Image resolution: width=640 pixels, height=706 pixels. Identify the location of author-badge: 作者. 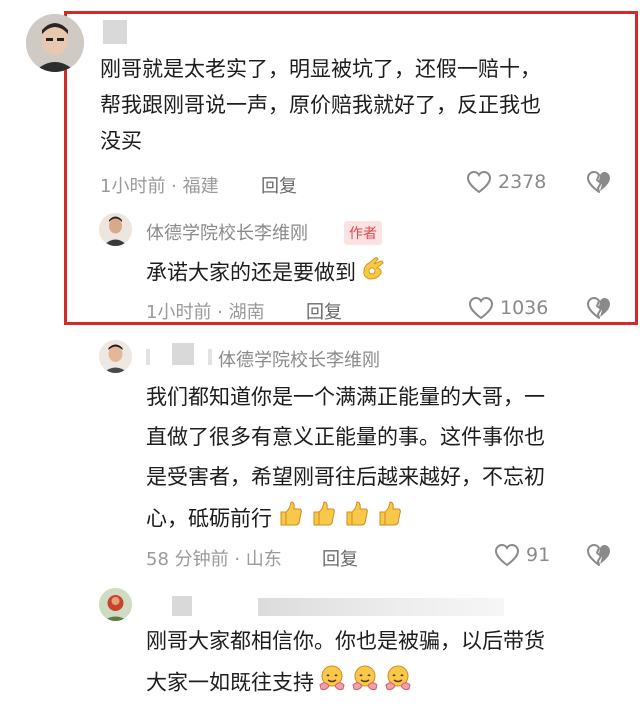
(363, 233).